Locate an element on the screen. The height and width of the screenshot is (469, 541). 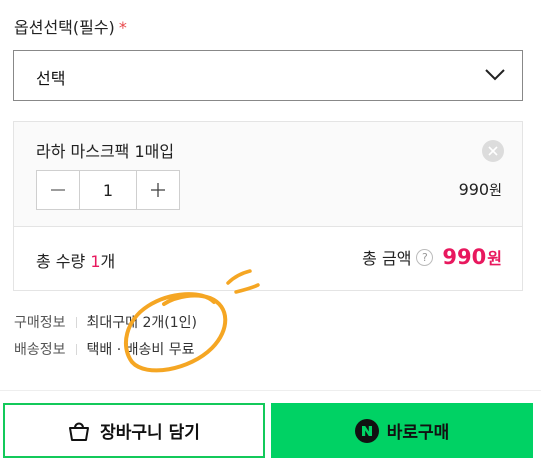
buy-now-label: 바로구매 is located at coordinates (418, 433).